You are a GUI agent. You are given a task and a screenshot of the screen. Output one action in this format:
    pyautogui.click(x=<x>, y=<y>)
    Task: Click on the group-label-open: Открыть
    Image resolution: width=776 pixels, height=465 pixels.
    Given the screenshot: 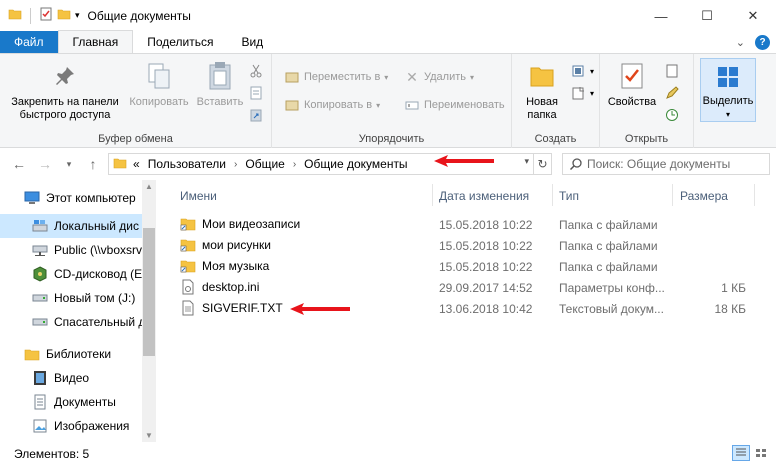 What is the action you would take?
    pyautogui.click(x=646, y=139)
    